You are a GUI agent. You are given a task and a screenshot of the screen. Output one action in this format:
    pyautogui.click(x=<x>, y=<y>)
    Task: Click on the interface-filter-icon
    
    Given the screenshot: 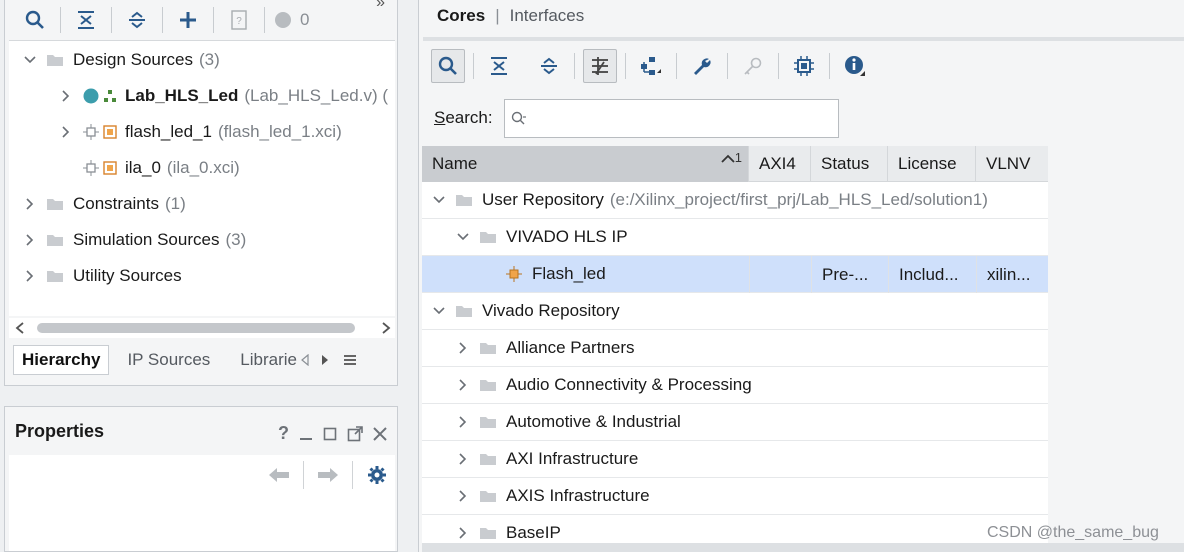 What is the action you would take?
    pyautogui.click(x=600, y=66)
    